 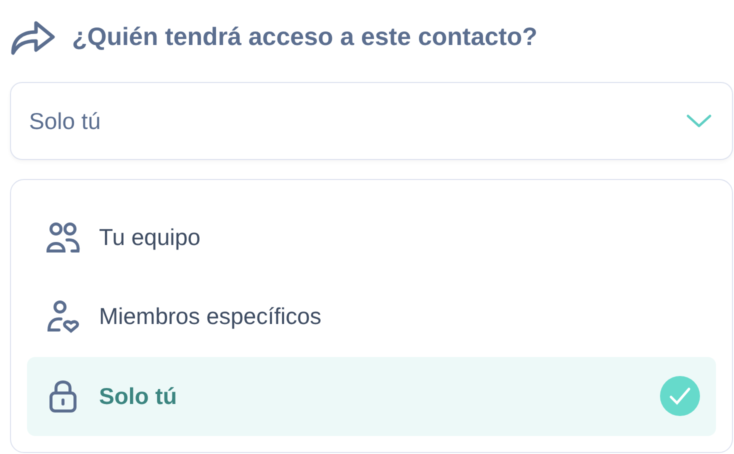 What do you see at coordinates (63, 316) in the screenshot?
I see `person-heart-icon` at bounding box center [63, 316].